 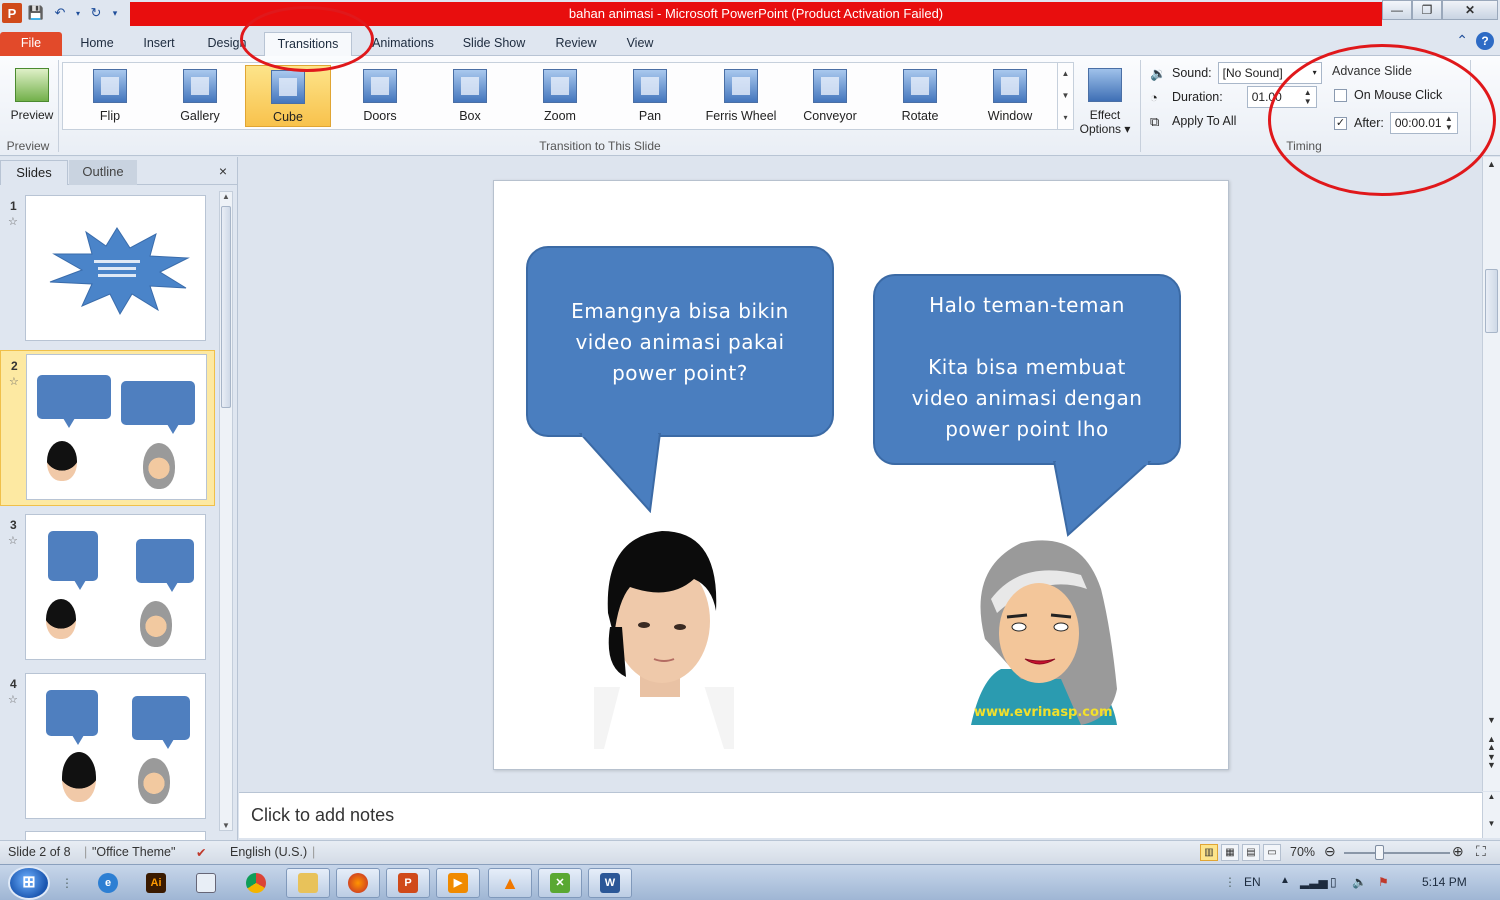 I want to click on minimize-button: —, so click(x=1397, y=10).